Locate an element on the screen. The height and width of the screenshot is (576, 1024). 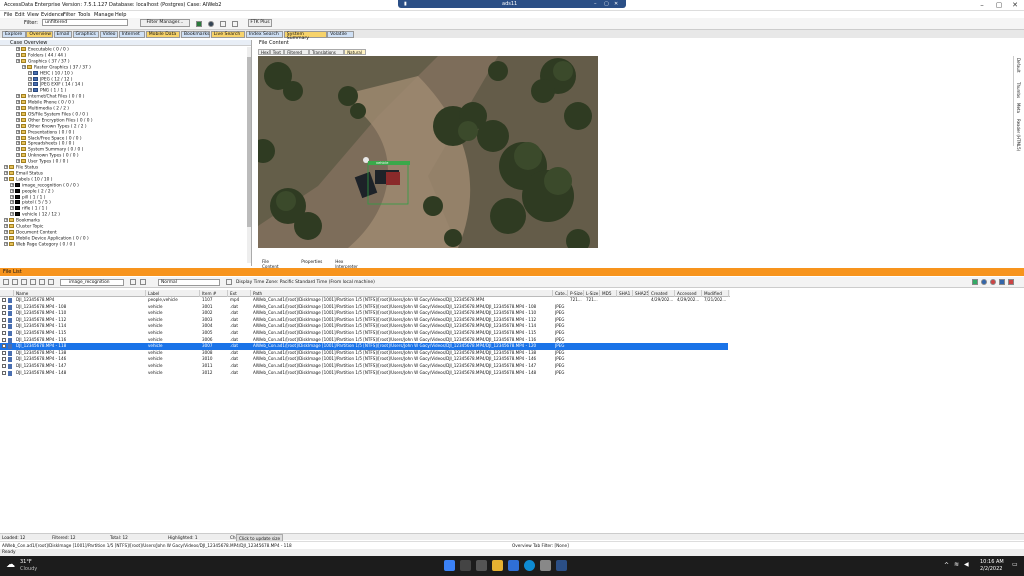
timezone-icon is located at coordinates (229, 282).